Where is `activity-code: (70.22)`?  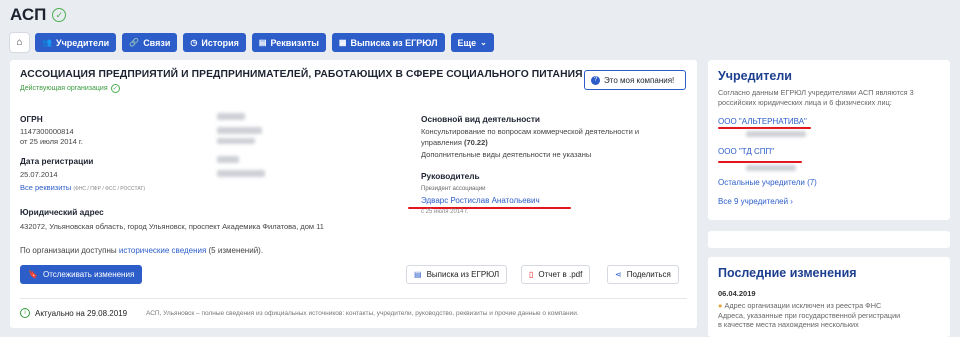
activity-code: (70.22) is located at coordinates (476, 142).